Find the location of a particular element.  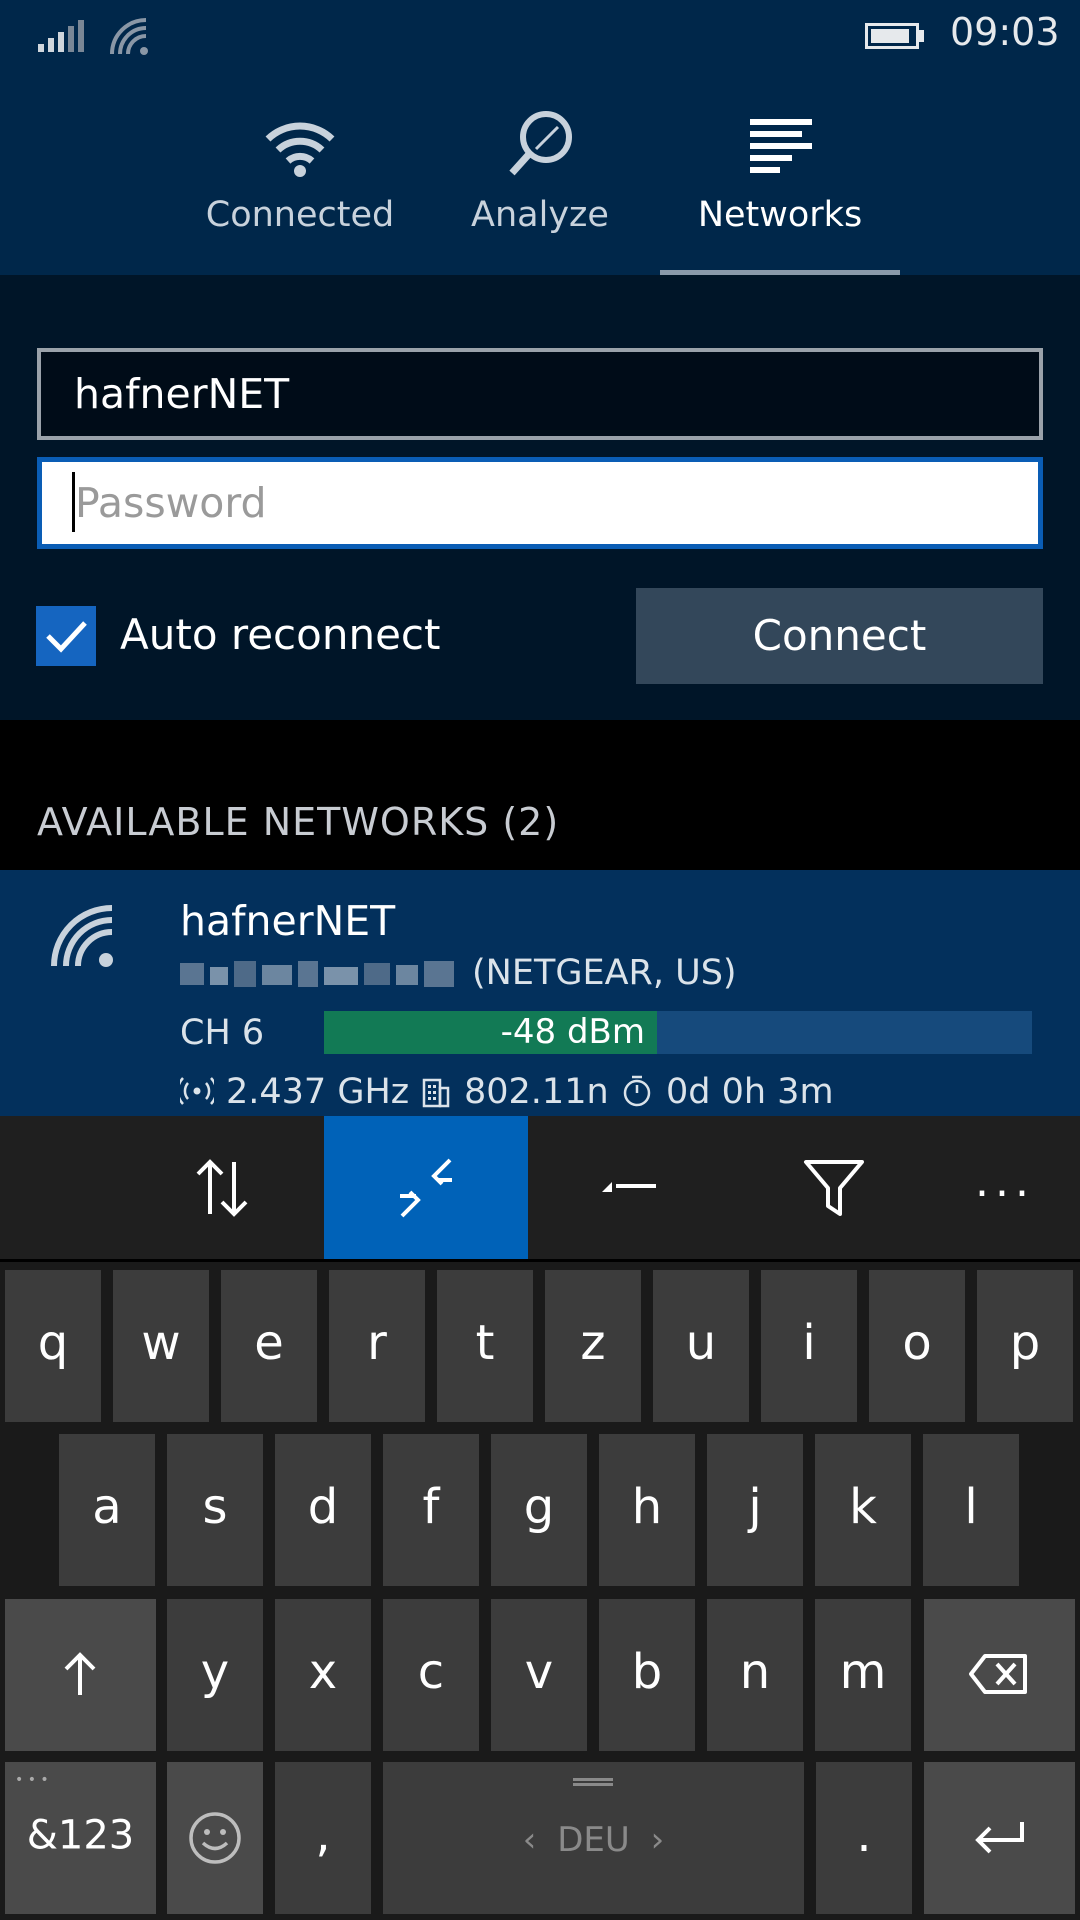

wifi-status-icon is located at coordinates (129, 36).